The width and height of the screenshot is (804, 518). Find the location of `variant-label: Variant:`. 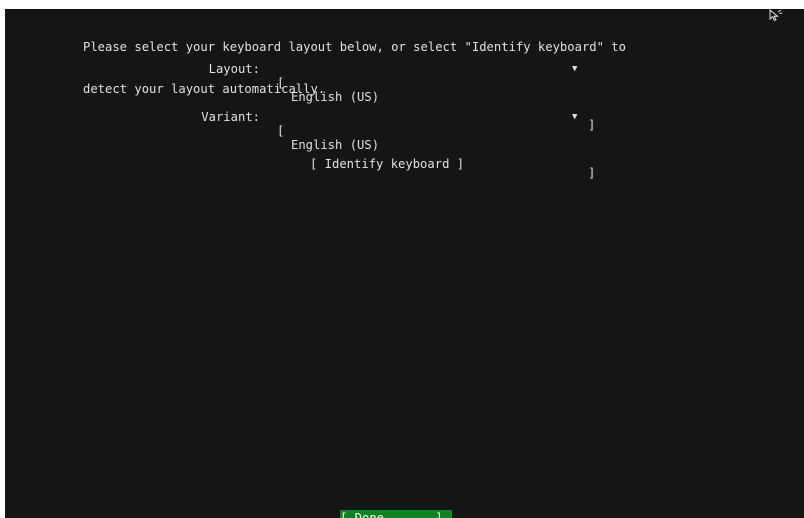

variant-label: Variant: is located at coordinates (230, 117).